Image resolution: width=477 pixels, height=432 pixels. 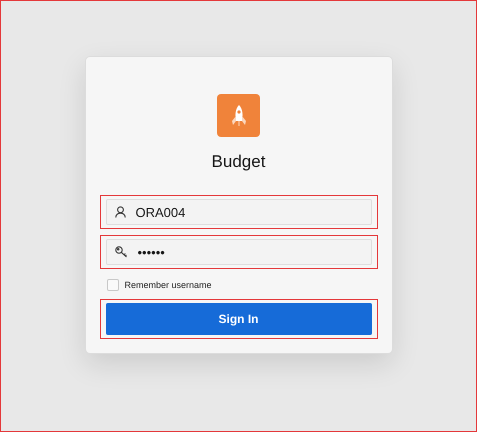 I want to click on checkbox-label: Remember username, so click(x=168, y=285).